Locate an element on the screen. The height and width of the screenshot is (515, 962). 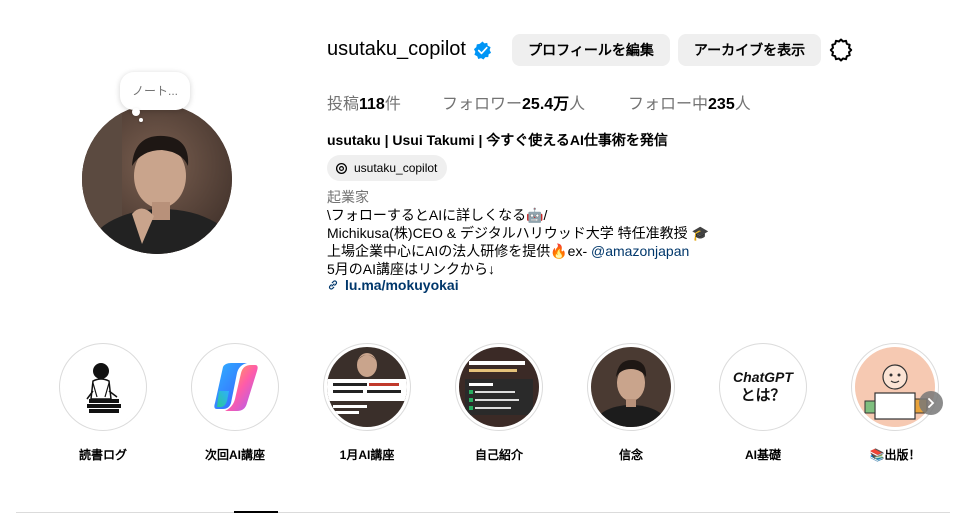
external-link: lu.ma/mokuyokai is located at coordinates (393, 285).